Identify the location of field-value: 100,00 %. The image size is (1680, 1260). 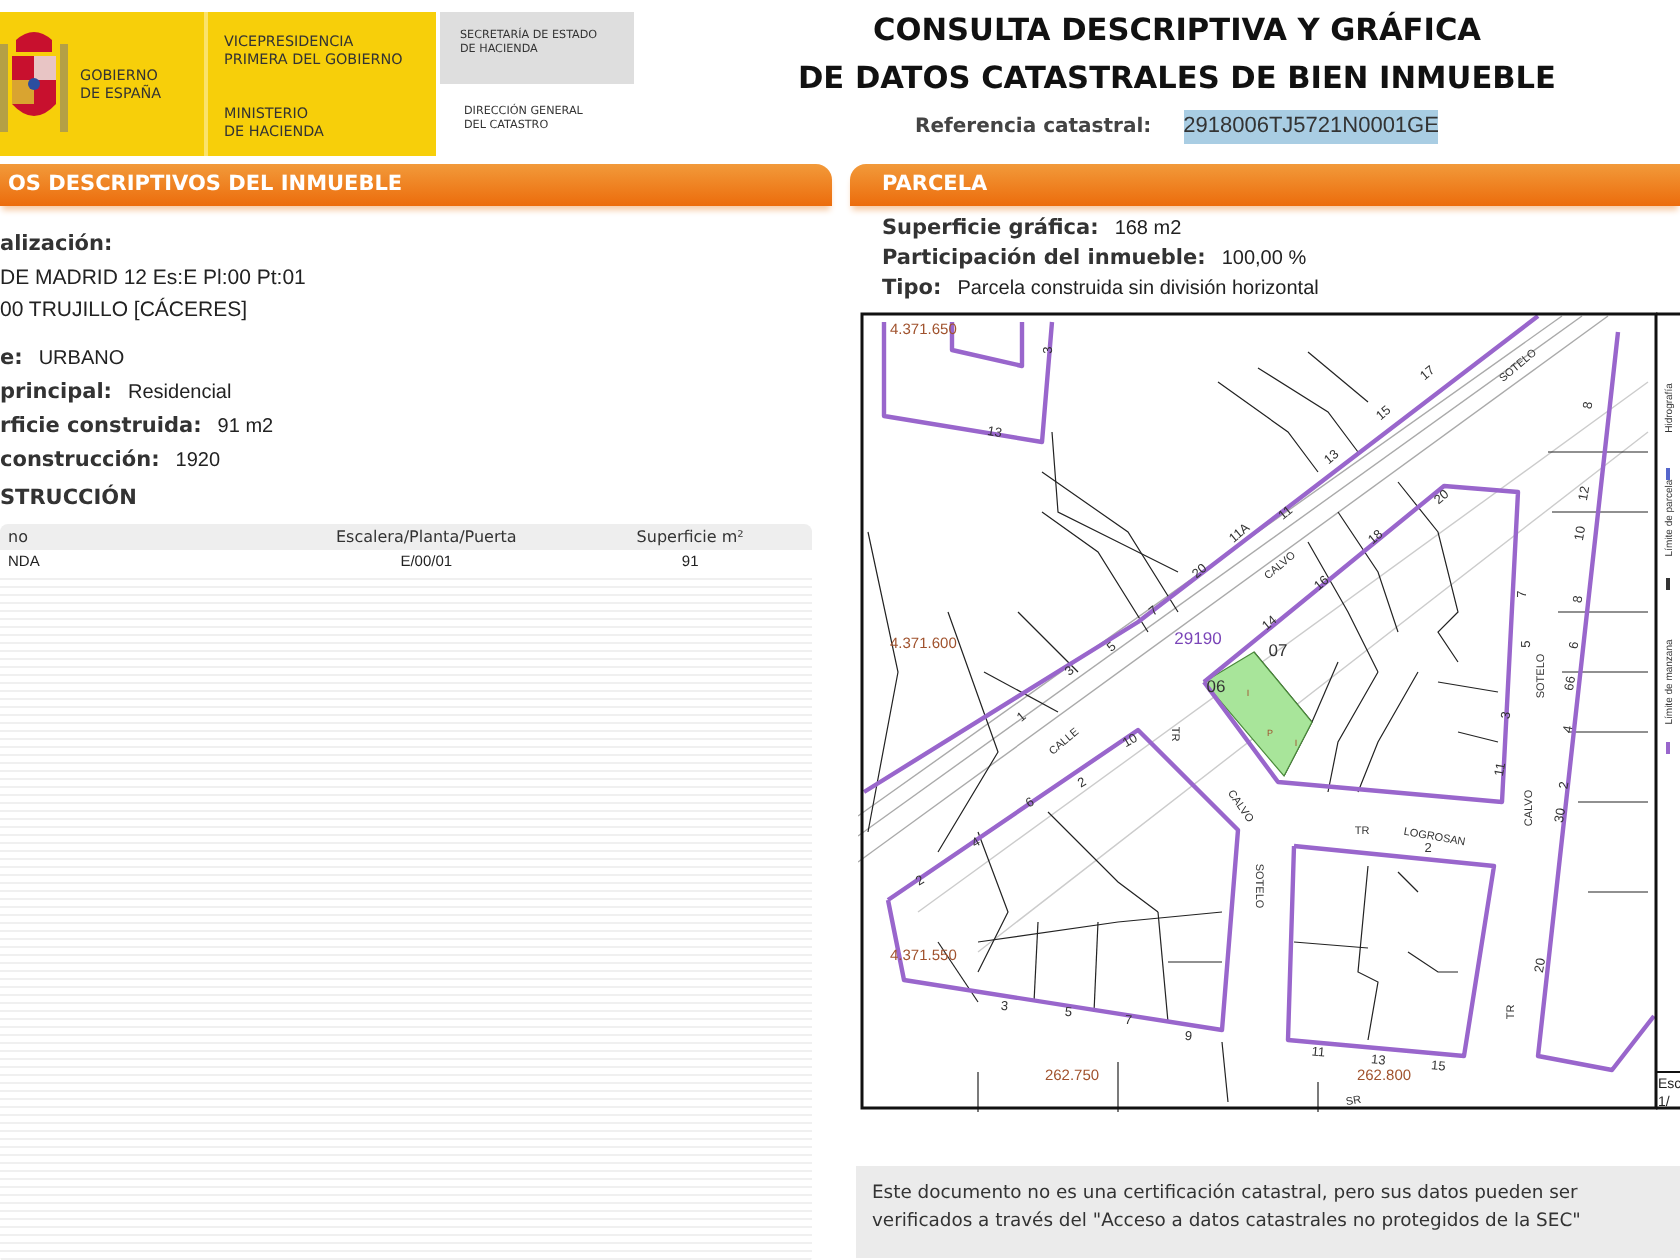
(1264, 260).